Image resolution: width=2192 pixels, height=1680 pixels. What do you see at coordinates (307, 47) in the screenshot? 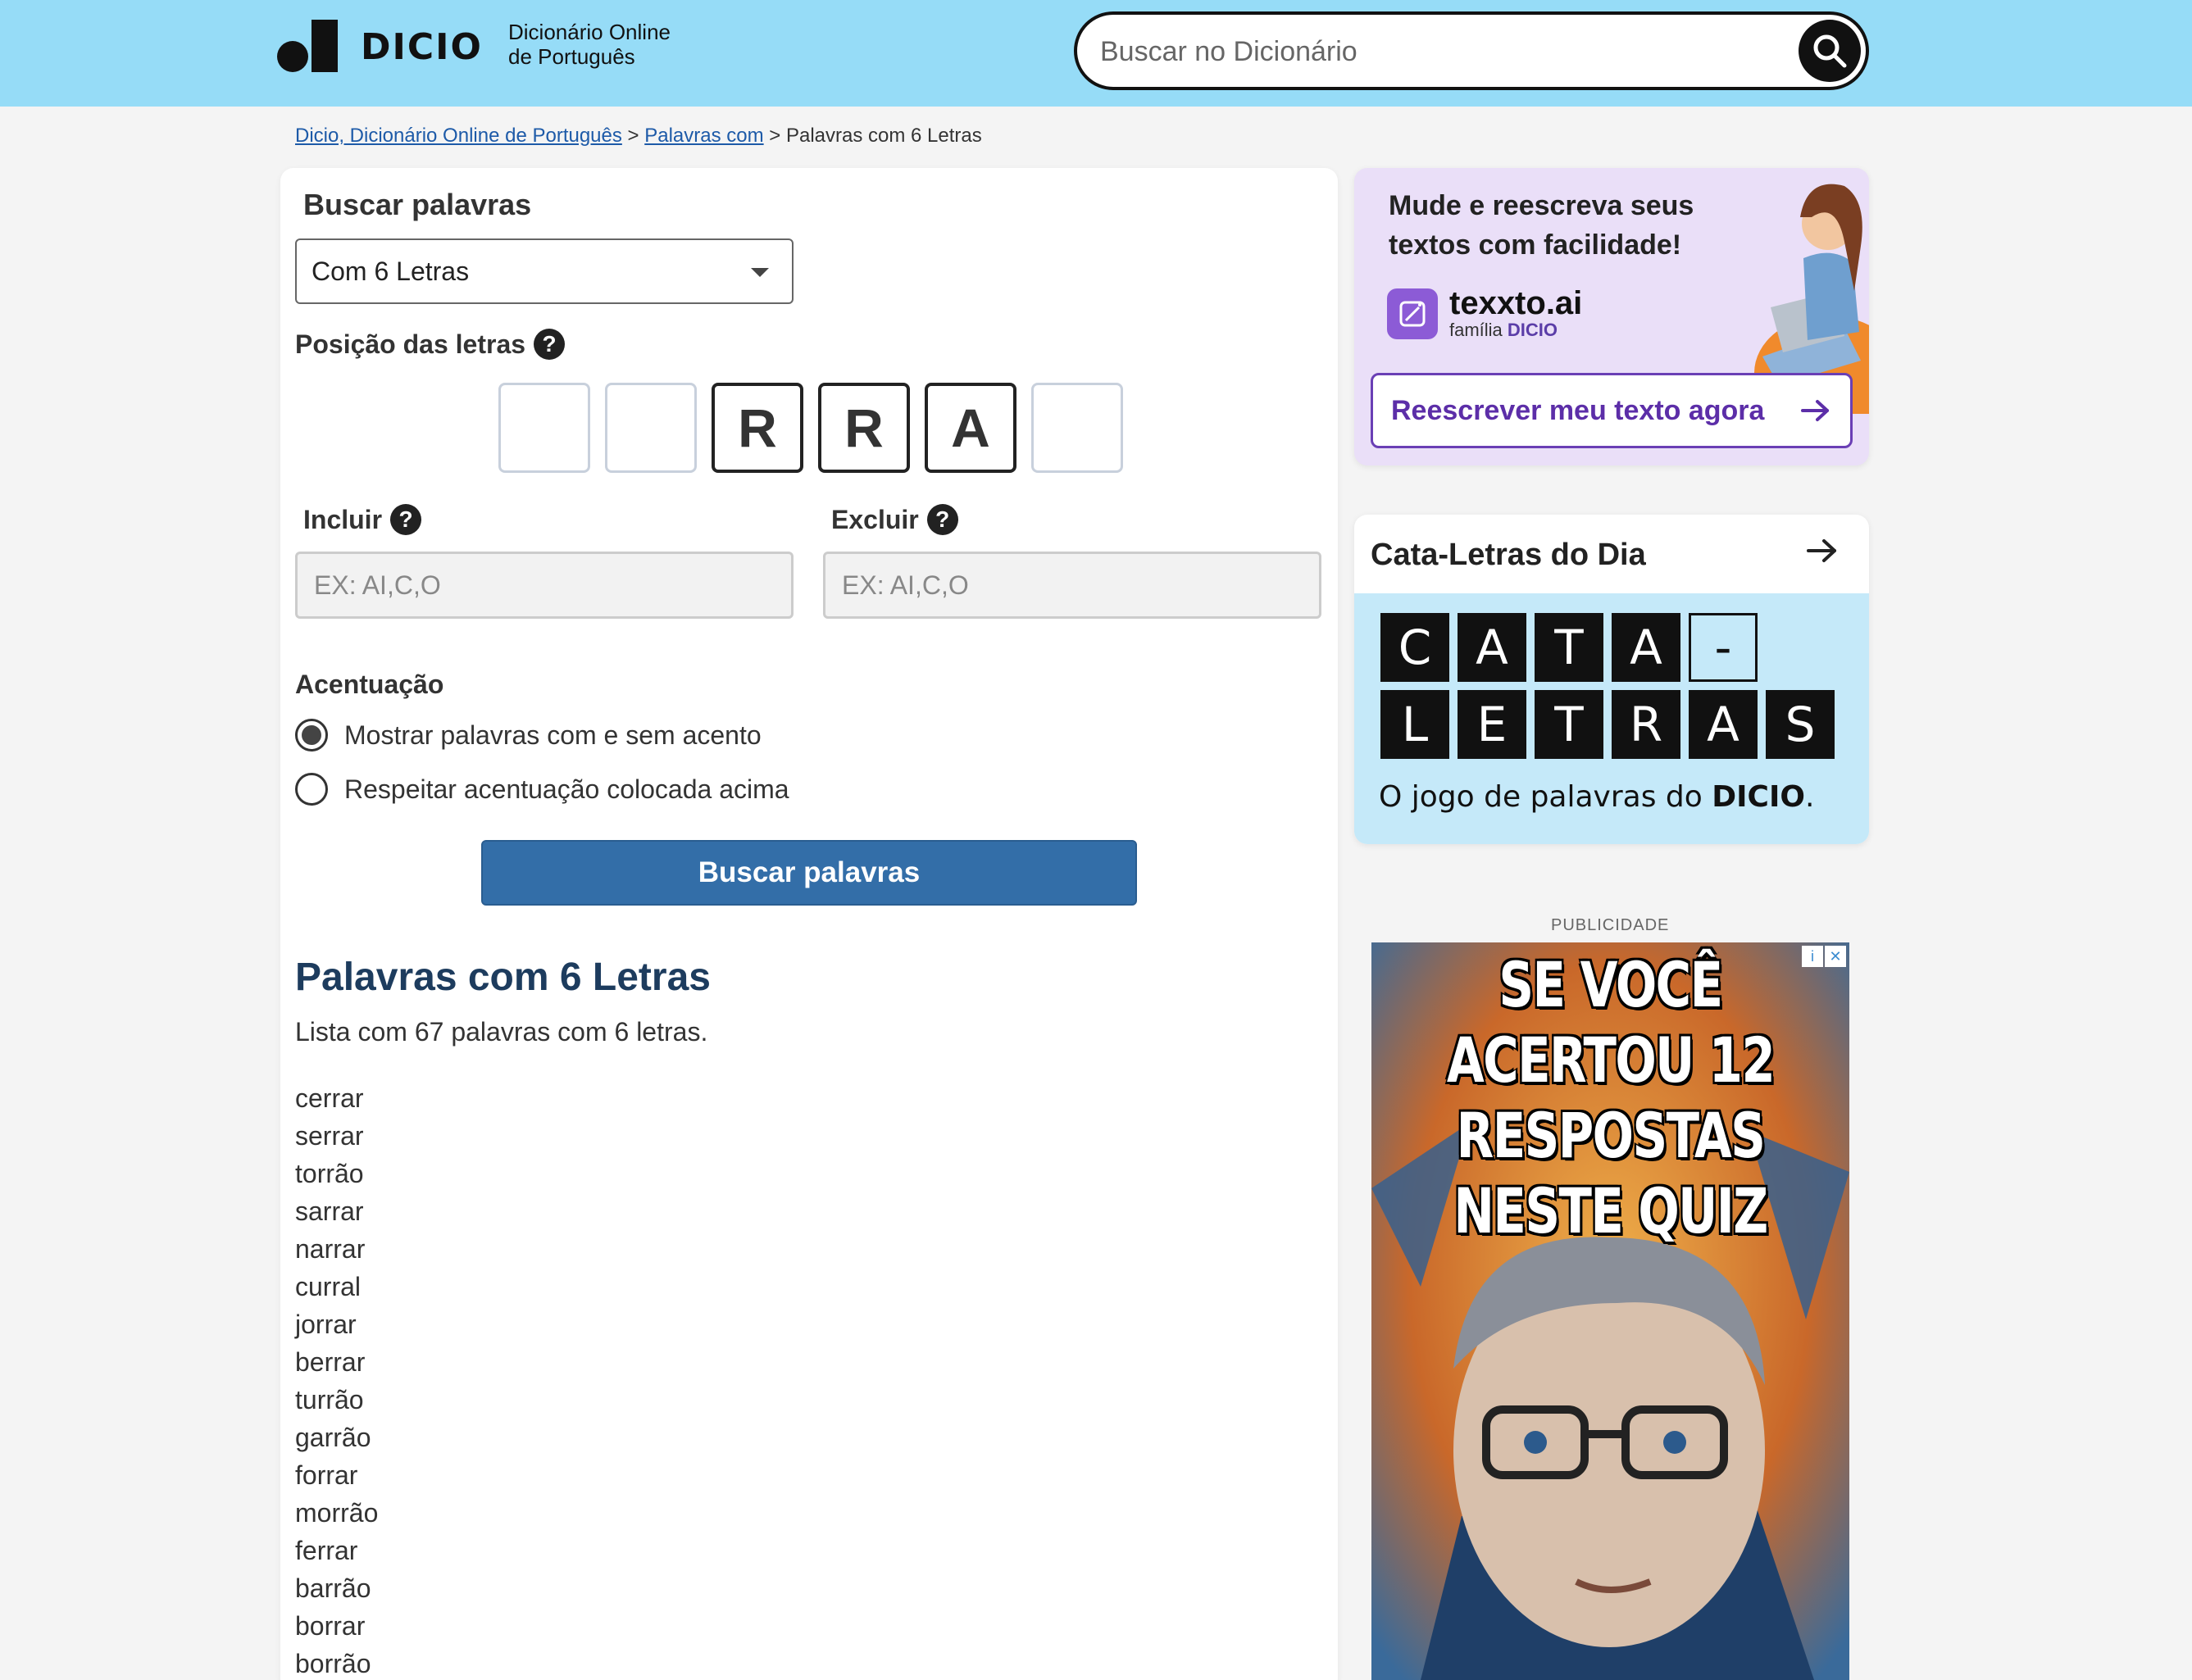
I see `dicio-logo-icon` at bounding box center [307, 47].